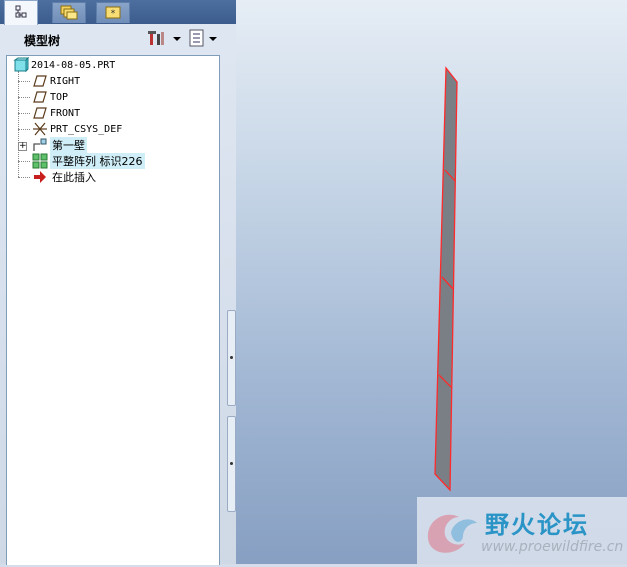  I want to click on tree-item-label: TOP, so click(59, 97).